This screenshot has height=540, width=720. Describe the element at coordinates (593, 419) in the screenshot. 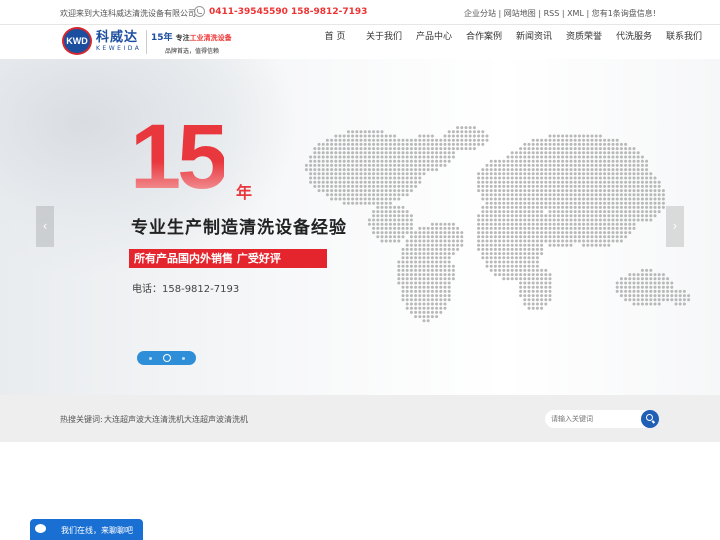

I see `search-input` at that location.